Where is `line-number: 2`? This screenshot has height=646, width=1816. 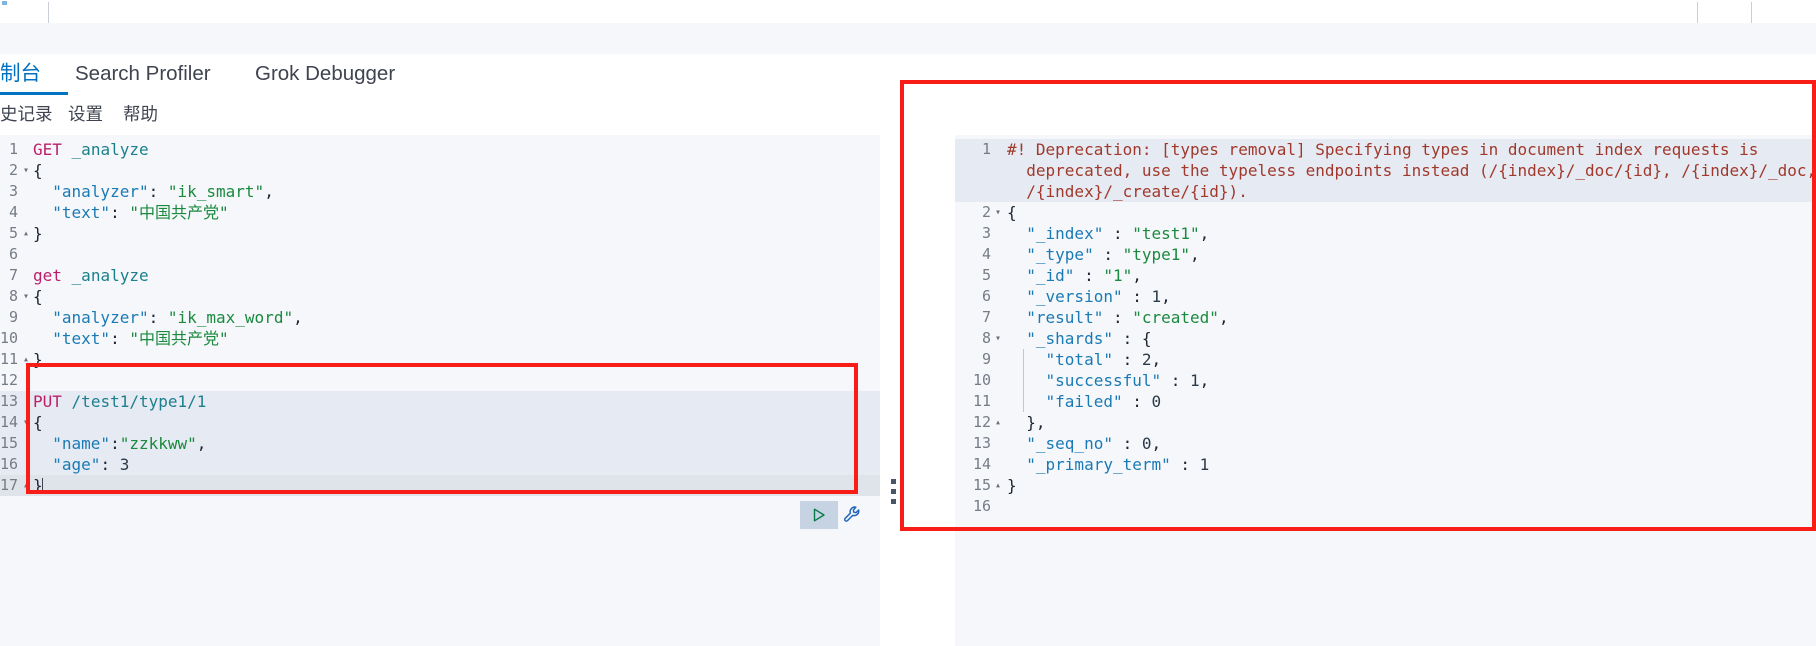
line-number: 2 is located at coordinates (13, 170).